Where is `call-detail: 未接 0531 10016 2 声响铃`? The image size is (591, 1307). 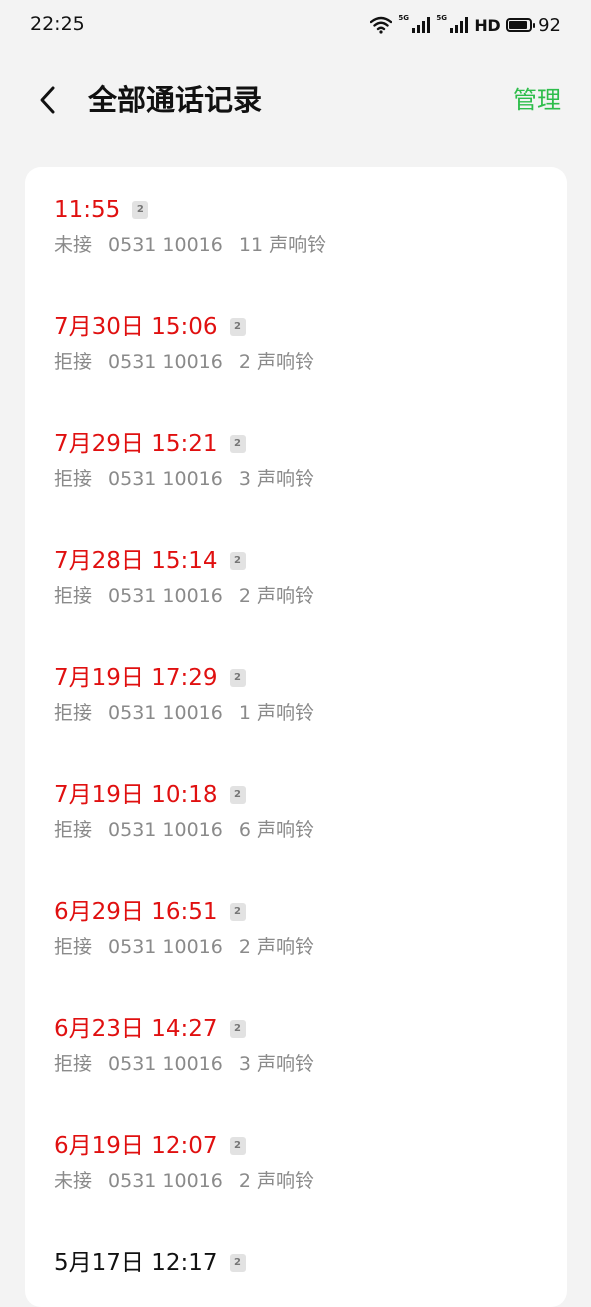
call-detail: 未接 0531 10016 2 声响铃 is located at coordinates (294, 1181).